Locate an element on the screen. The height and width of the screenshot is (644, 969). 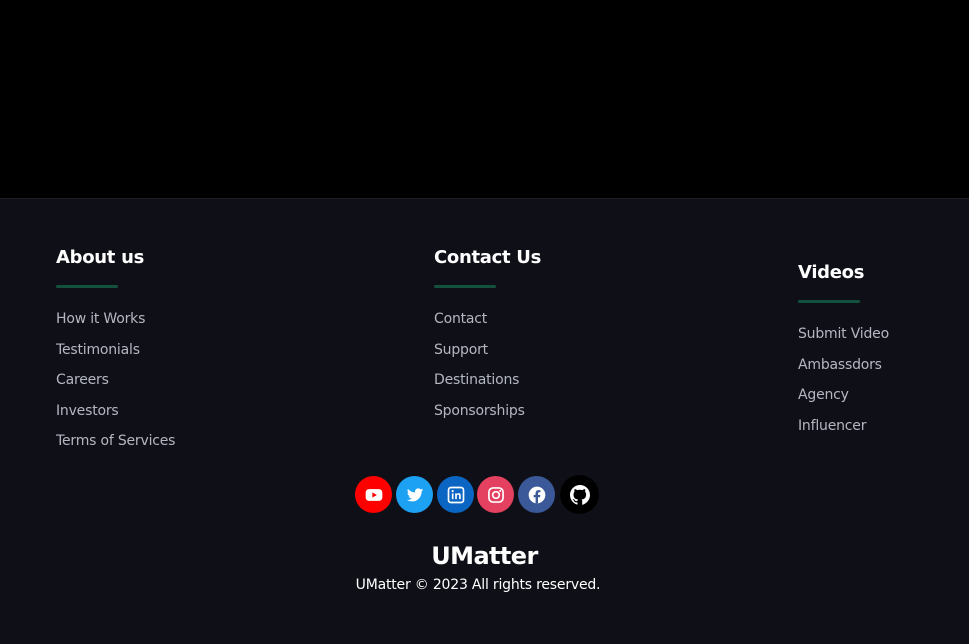
facebook-icon is located at coordinates (536, 494).